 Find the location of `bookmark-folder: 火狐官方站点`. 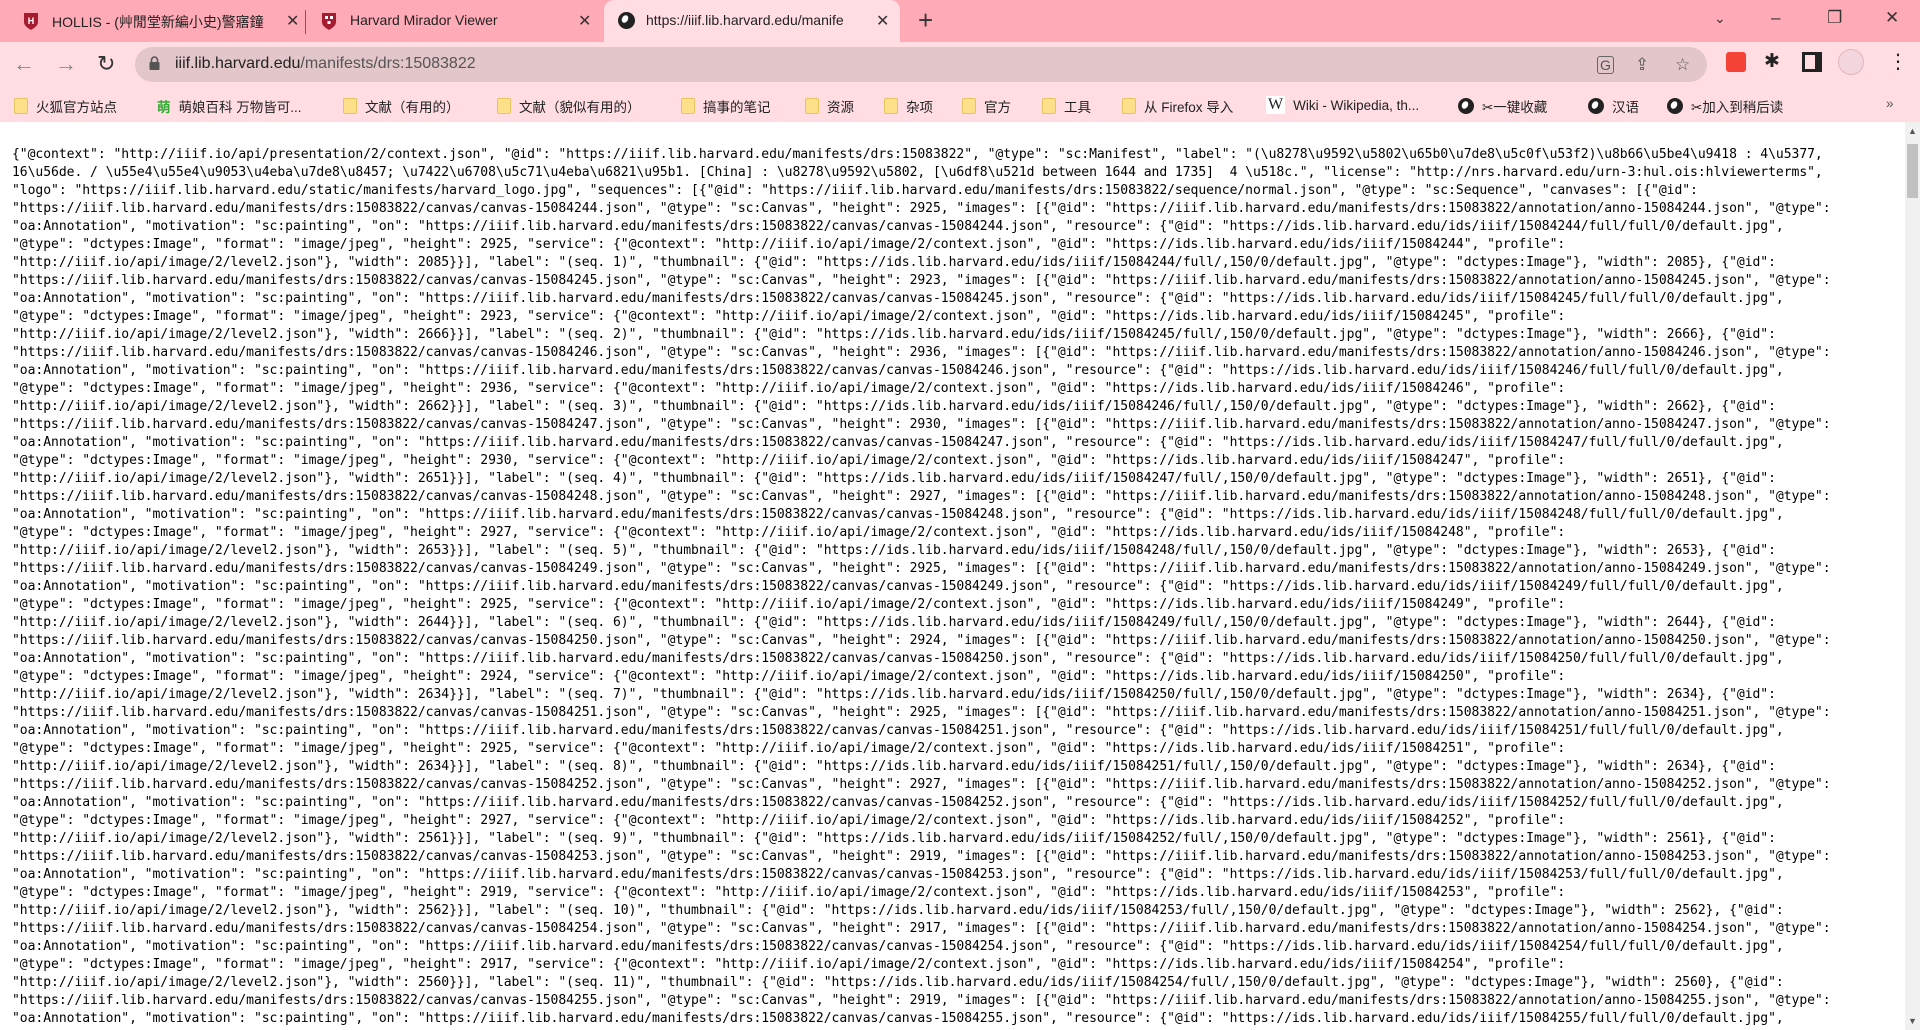

bookmark-folder: 火狐官方站点 is located at coordinates (65, 106).